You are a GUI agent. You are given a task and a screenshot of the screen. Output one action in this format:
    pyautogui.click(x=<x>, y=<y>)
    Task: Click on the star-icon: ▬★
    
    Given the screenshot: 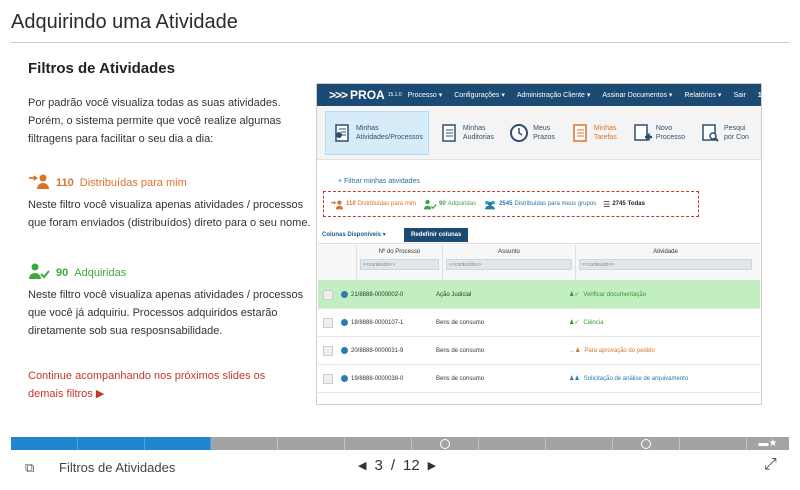 What is the action you would take?
    pyautogui.click(x=768, y=443)
    